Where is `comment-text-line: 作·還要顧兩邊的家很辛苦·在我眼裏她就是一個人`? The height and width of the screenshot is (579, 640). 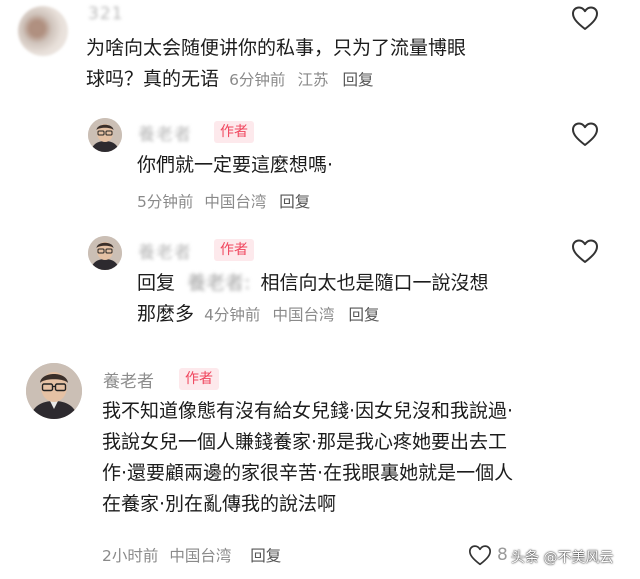
comment-text-line: 作·還要顧兩邊的家很辛苦·在我眼裏她就是一個人 is located at coordinates (308, 473).